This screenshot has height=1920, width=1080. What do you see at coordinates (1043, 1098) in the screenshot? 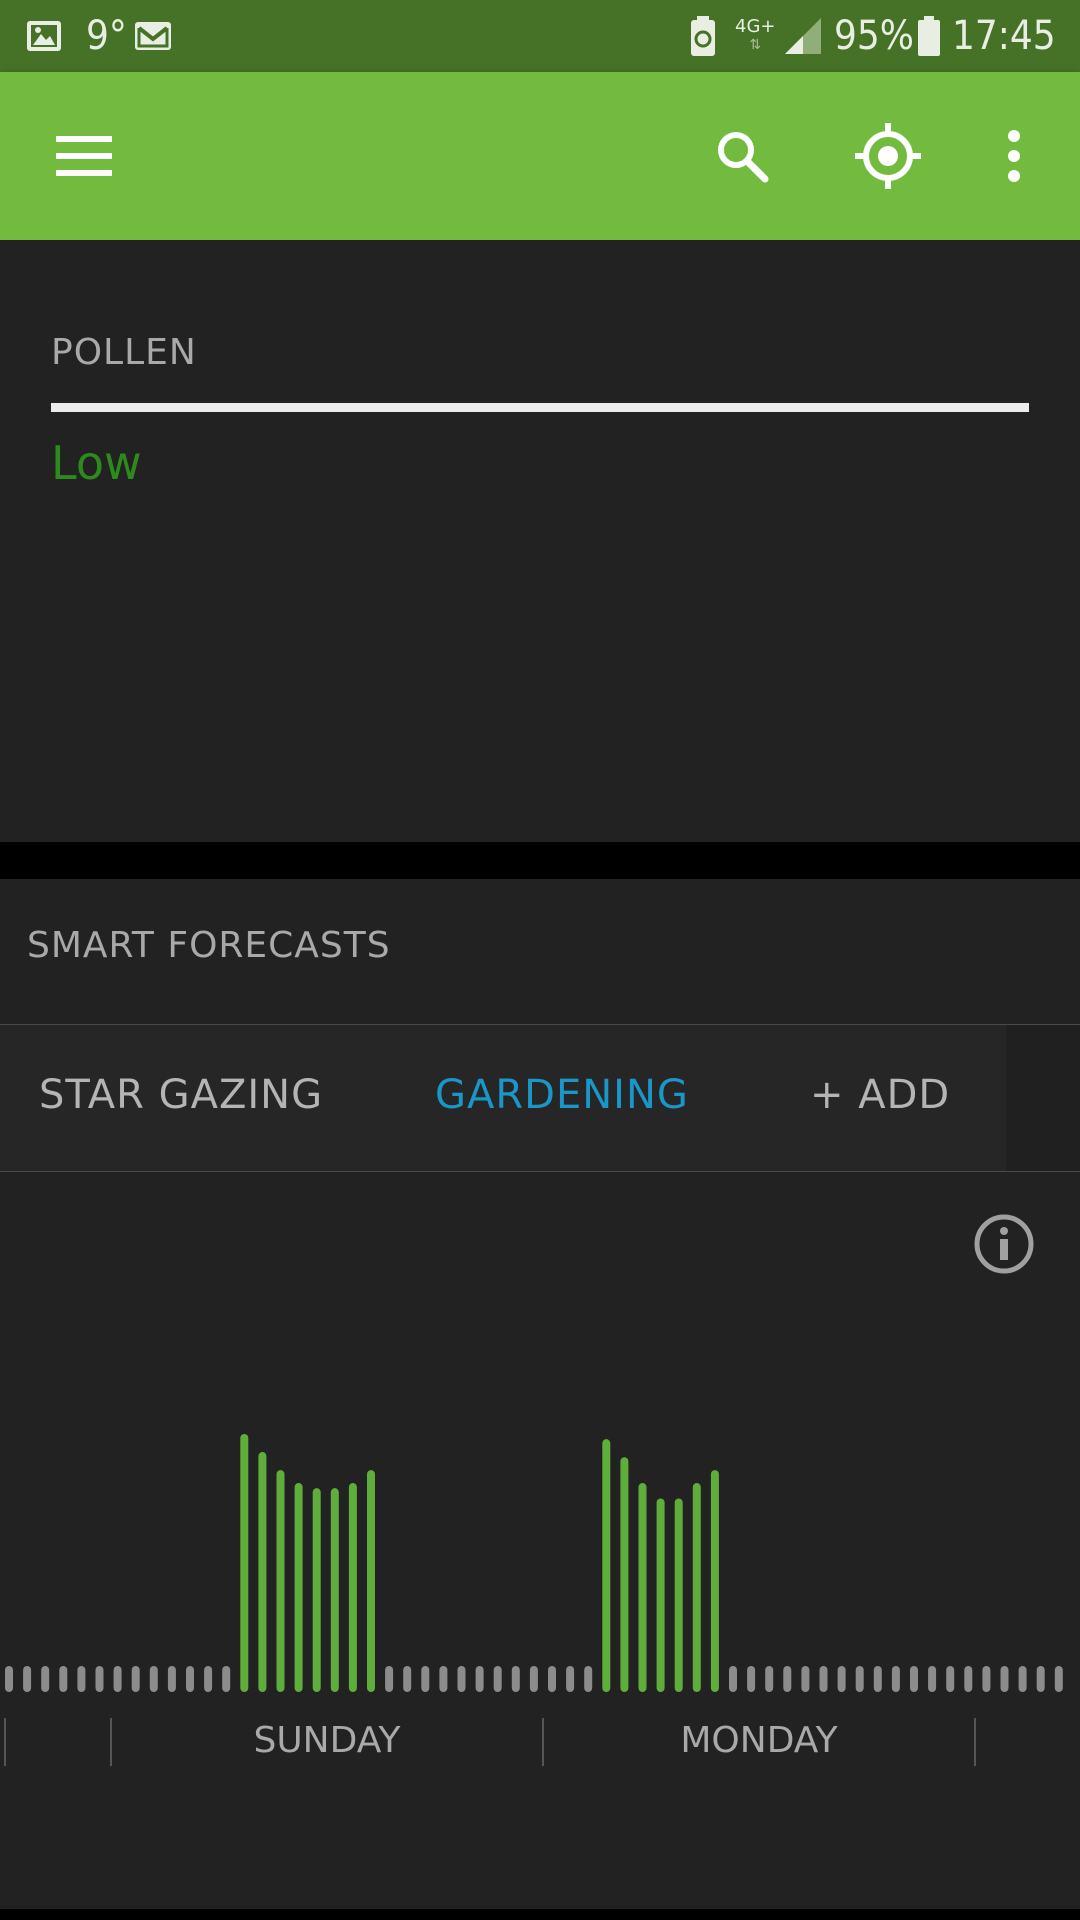
I see `tabs-scroll-edge` at bounding box center [1043, 1098].